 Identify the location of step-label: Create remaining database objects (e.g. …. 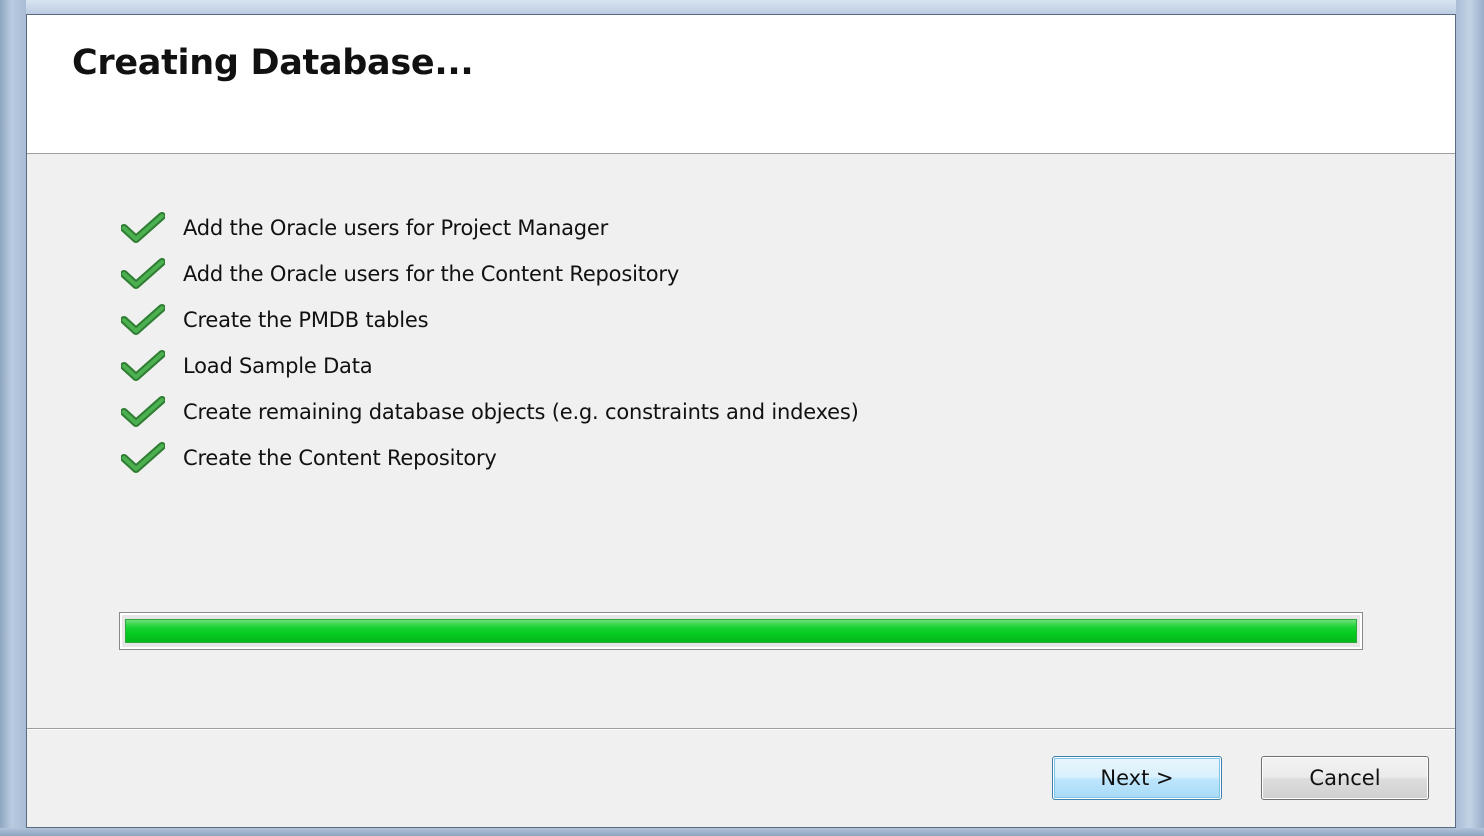
(521, 412).